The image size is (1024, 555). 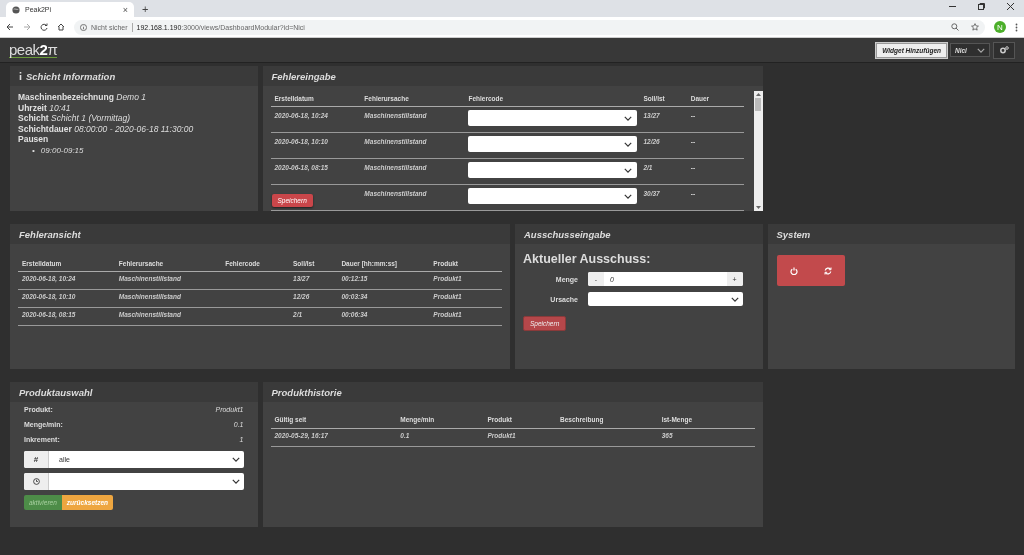 I want to click on scroll-down-icon, so click(x=758, y=207).